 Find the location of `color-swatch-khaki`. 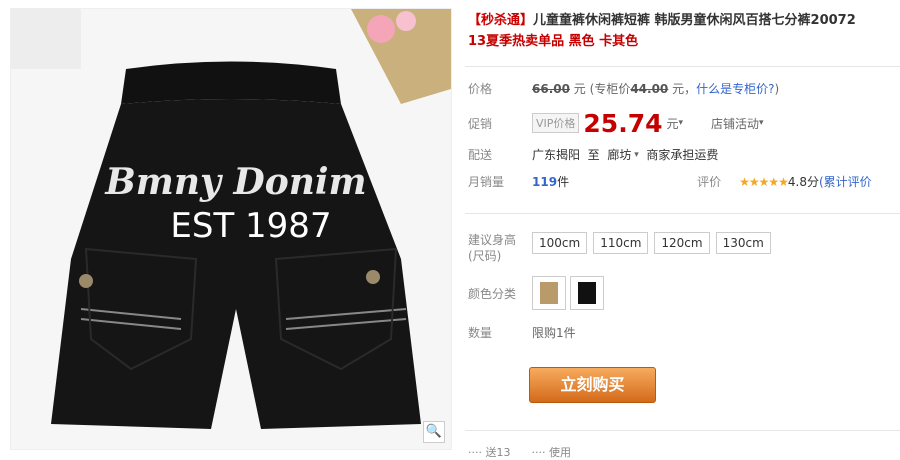

color-swatch-khaki is located at coordinates (549, 293).